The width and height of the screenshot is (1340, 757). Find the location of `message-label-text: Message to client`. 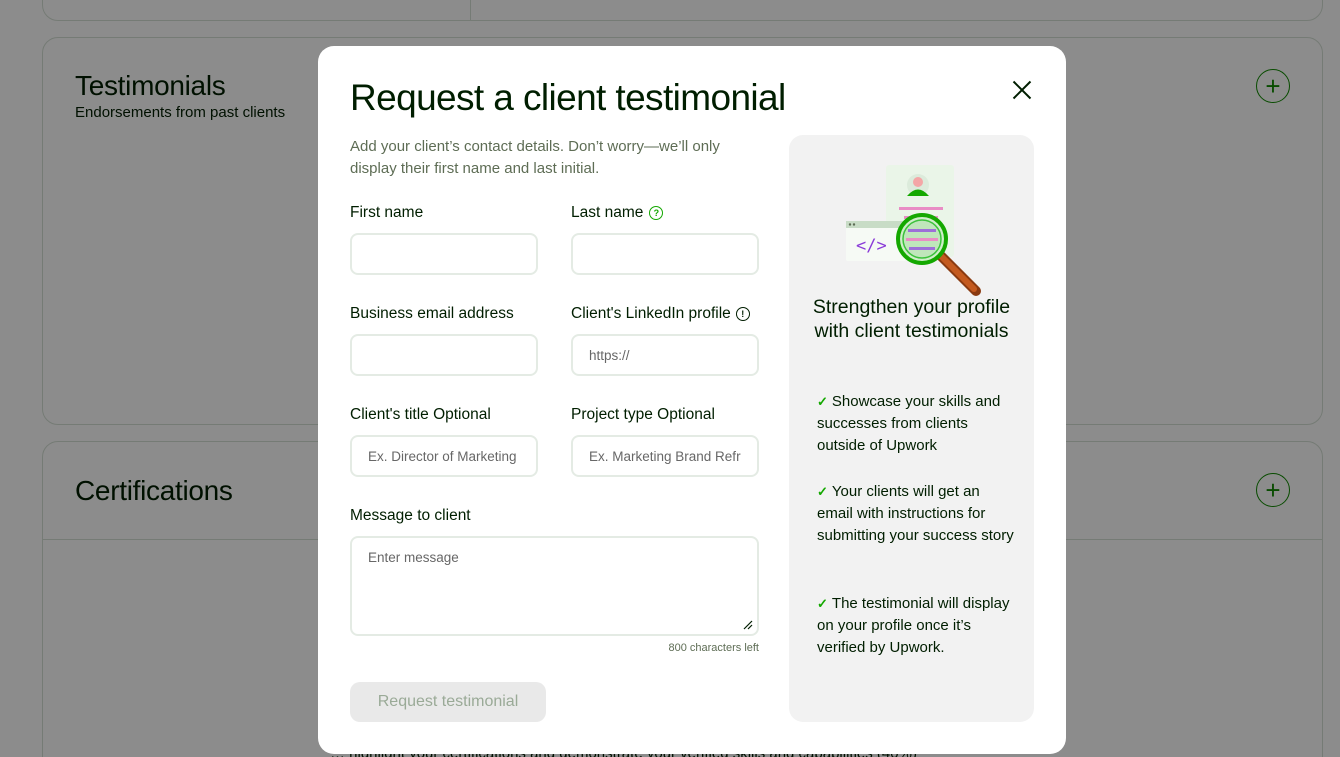

message-label-text: Message to client is located at coordinates (410, 515).